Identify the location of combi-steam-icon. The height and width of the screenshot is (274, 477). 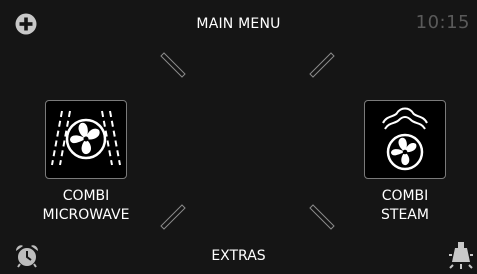
(405, 139).